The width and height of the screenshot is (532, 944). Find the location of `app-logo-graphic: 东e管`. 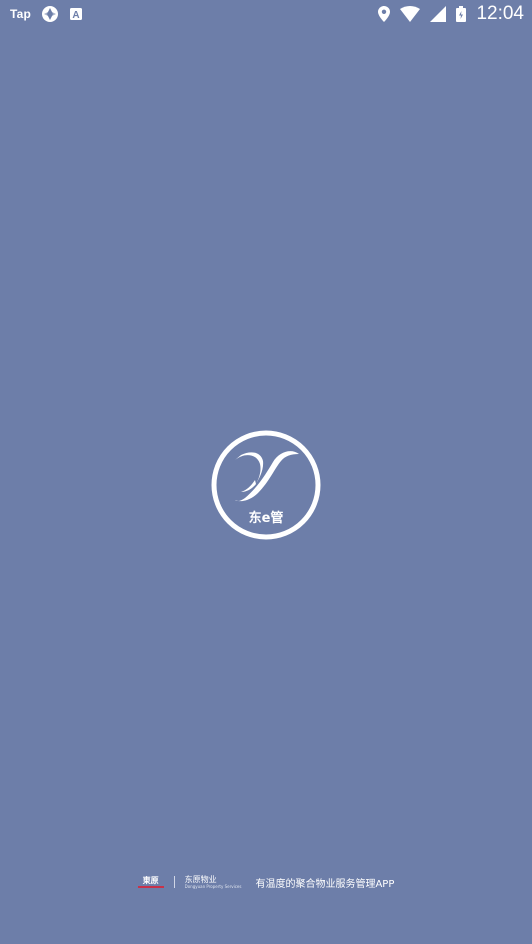

app-logo-graphic: 东e管 is located at coordinates (266, 485).